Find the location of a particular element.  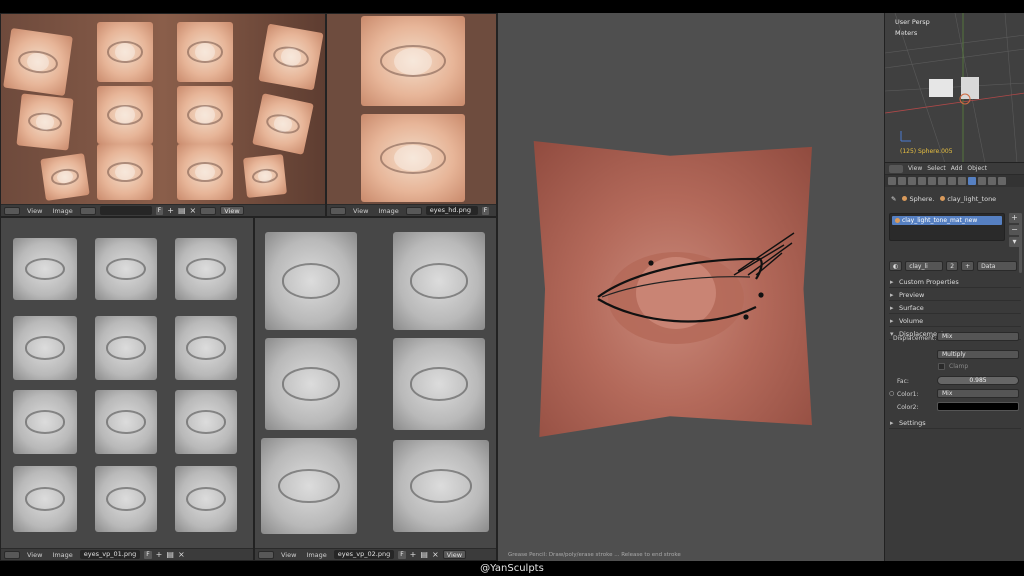

modifiers-tab-icon is located at coordinates (952, 181).